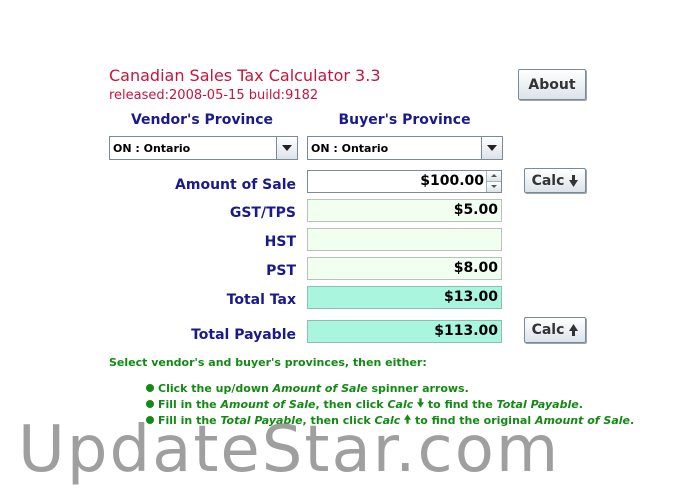  Describe the element at coordinates (202, 120) in the screenshot. I see `vendor-province-label: Vendor's Province` at that location.